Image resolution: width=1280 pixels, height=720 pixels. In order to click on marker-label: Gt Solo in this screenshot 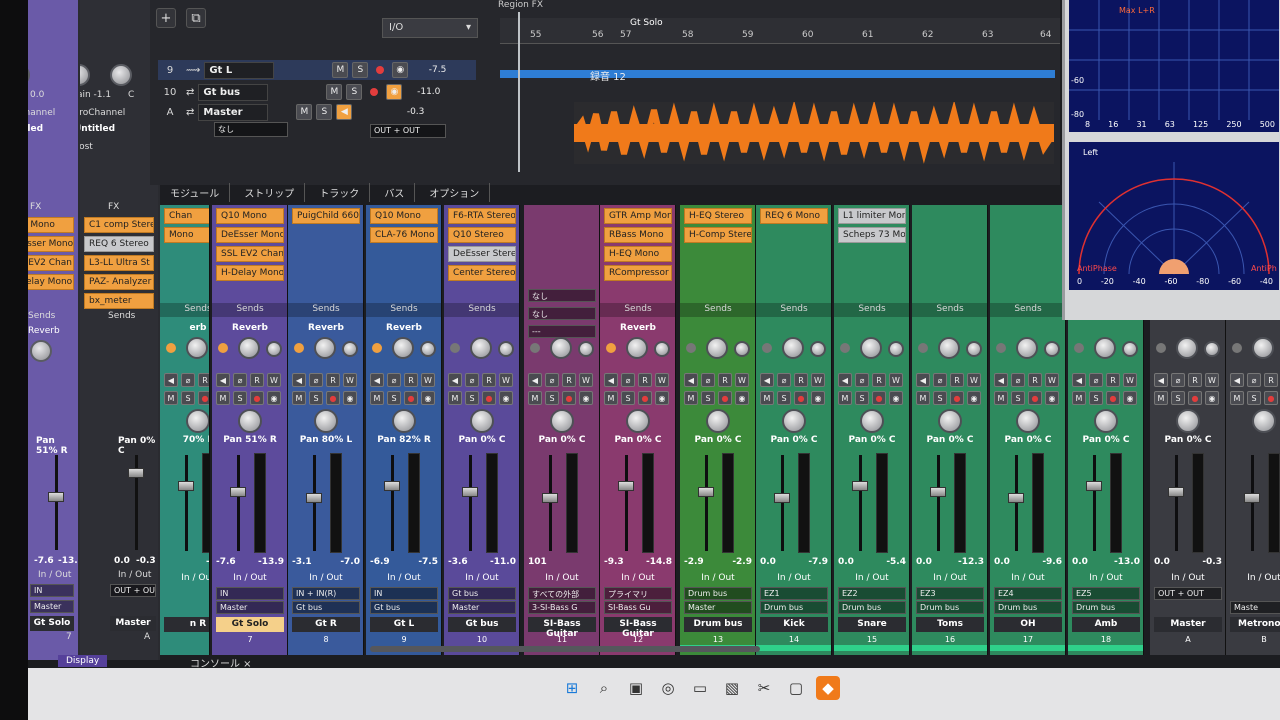, I will do `click(646, 23)`.